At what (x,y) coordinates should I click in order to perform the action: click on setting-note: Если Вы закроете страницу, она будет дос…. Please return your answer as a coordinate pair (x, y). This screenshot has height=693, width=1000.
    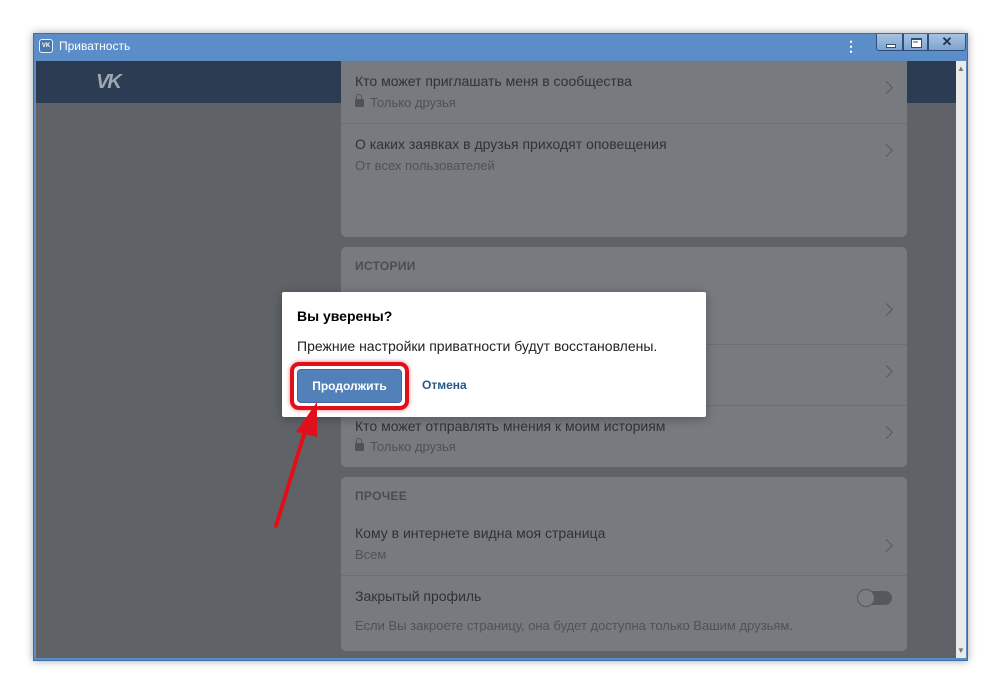
    Looking at the image, I should click on (574, 625).